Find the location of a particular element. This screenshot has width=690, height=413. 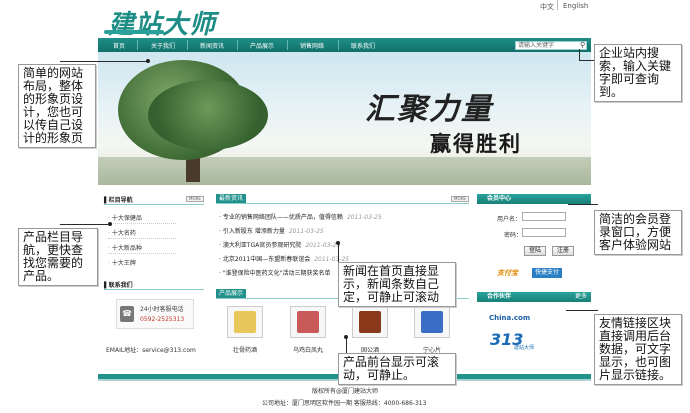

banner-slogan-2: 赢得胜利 is located at coordinates (476, 143).